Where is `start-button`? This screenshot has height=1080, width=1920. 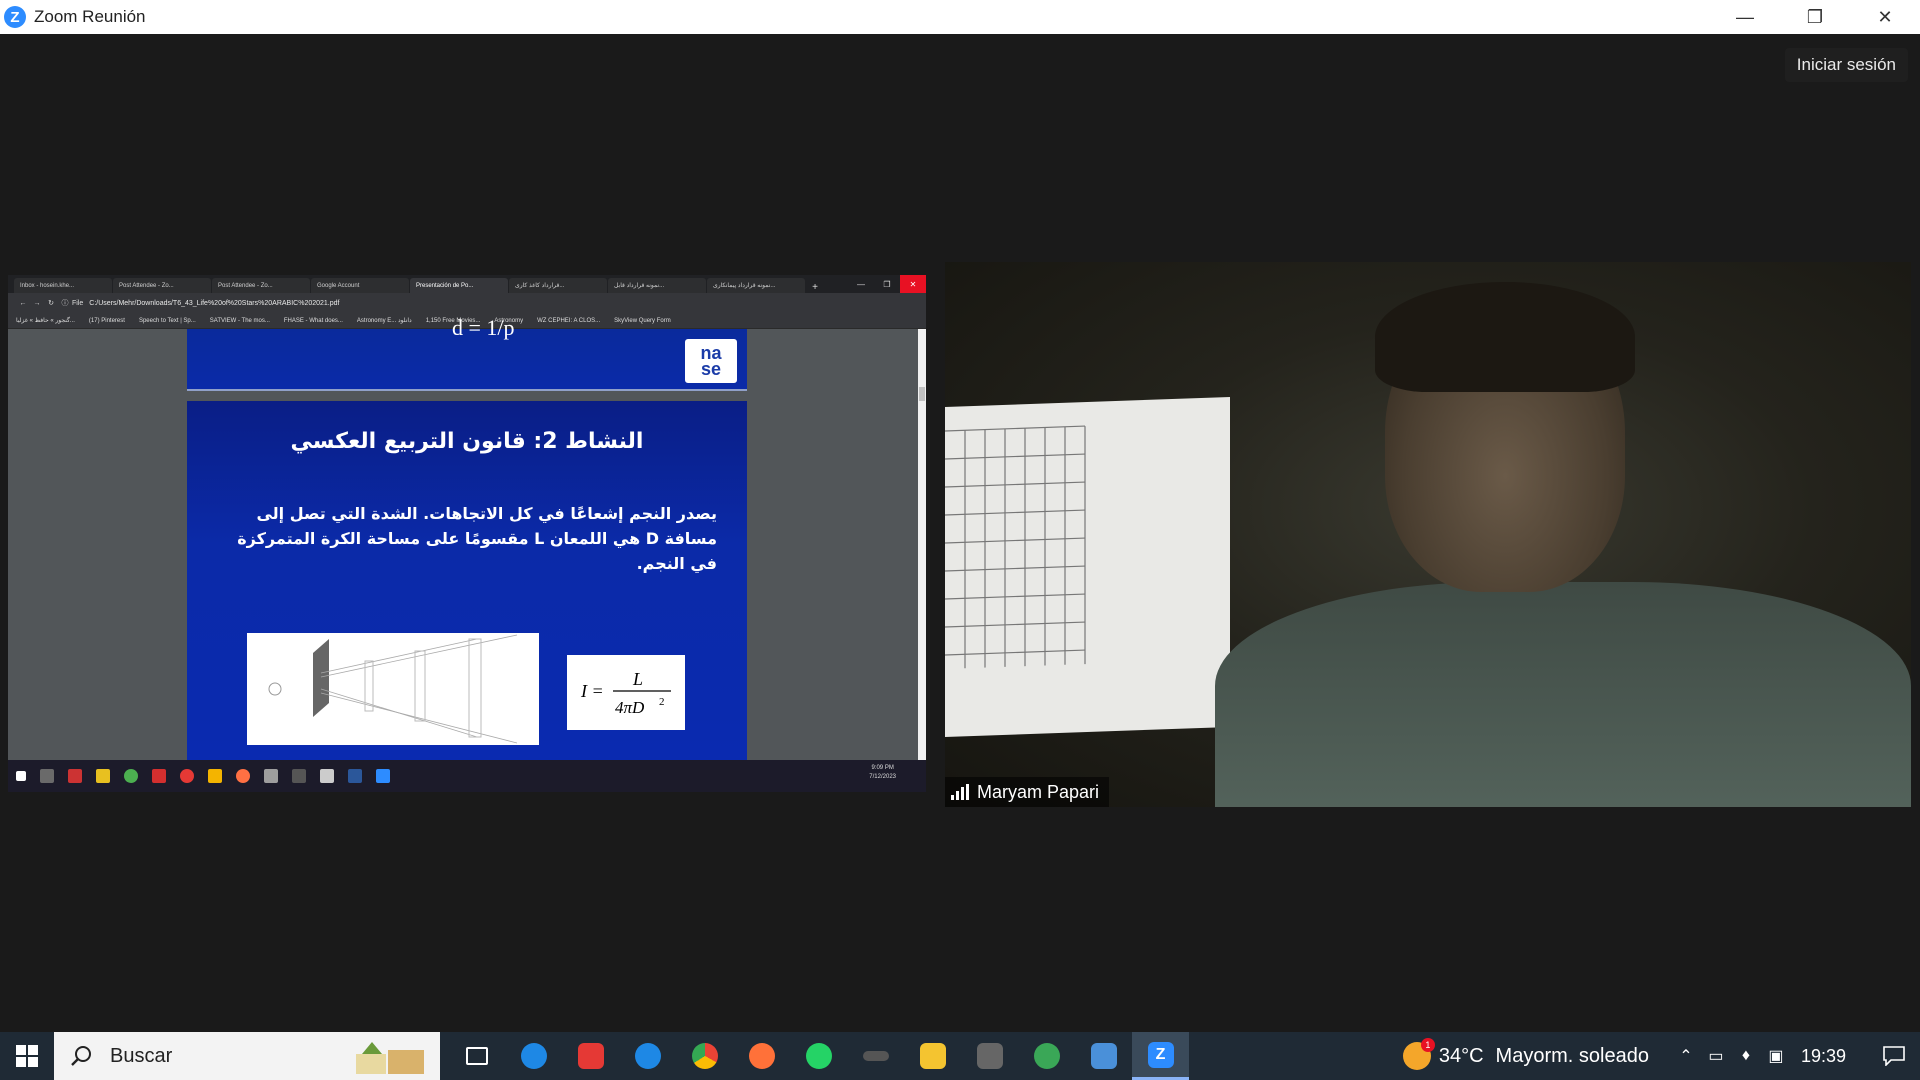 start-button is located at coordinates (27, 1056).